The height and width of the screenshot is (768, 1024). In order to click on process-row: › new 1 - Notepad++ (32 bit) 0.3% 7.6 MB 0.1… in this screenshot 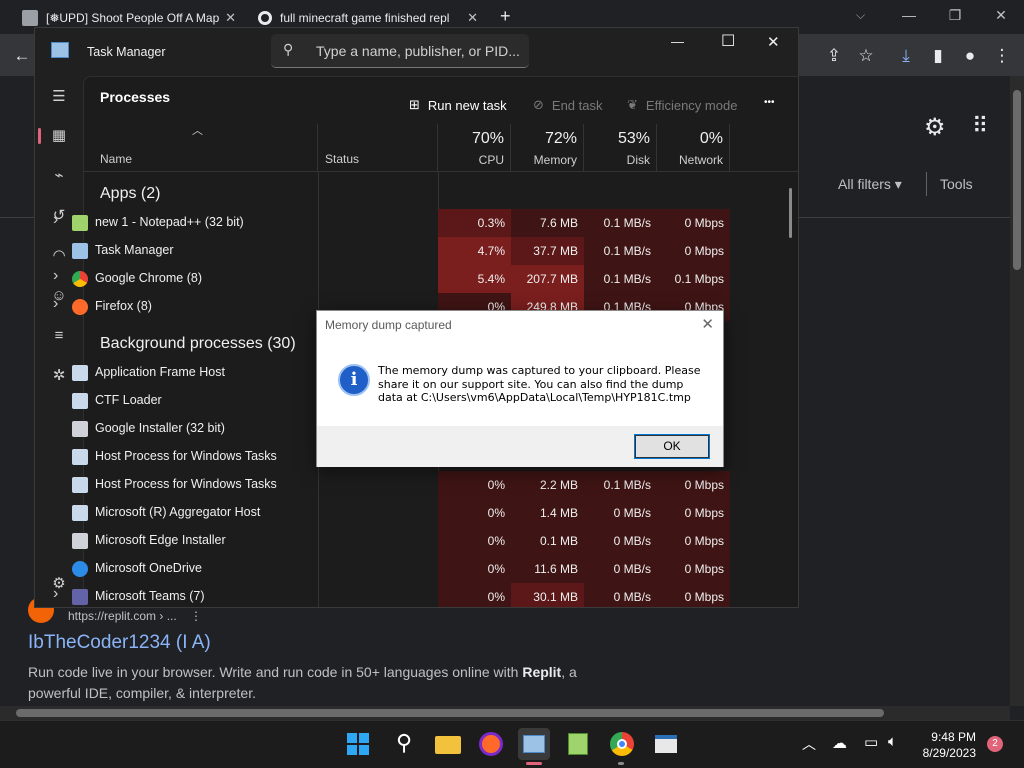, I will do `click(393, 223)`.